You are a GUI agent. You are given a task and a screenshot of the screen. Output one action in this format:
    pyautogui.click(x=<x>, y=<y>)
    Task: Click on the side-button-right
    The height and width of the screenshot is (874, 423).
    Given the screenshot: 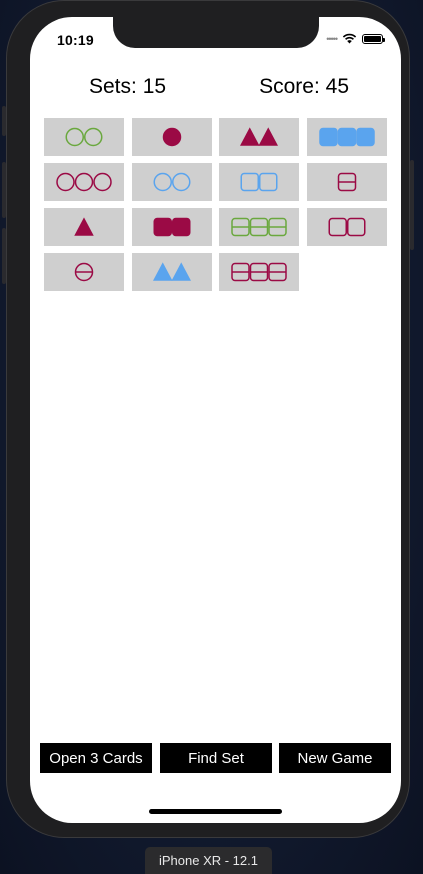 What is the action you would take?
    pyautogui.click(x=412, y=205)
    